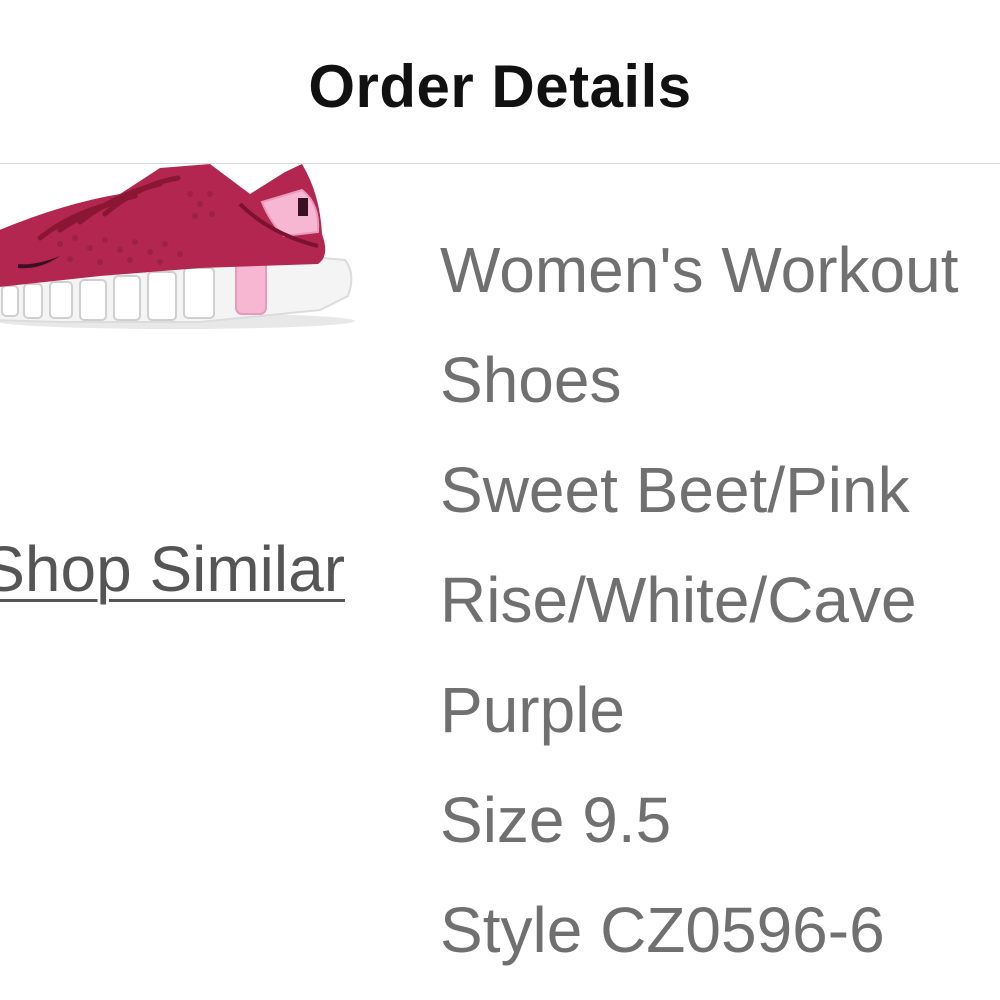  I want to click on shop-similar-link: Shop Similar, so click(172, 569).